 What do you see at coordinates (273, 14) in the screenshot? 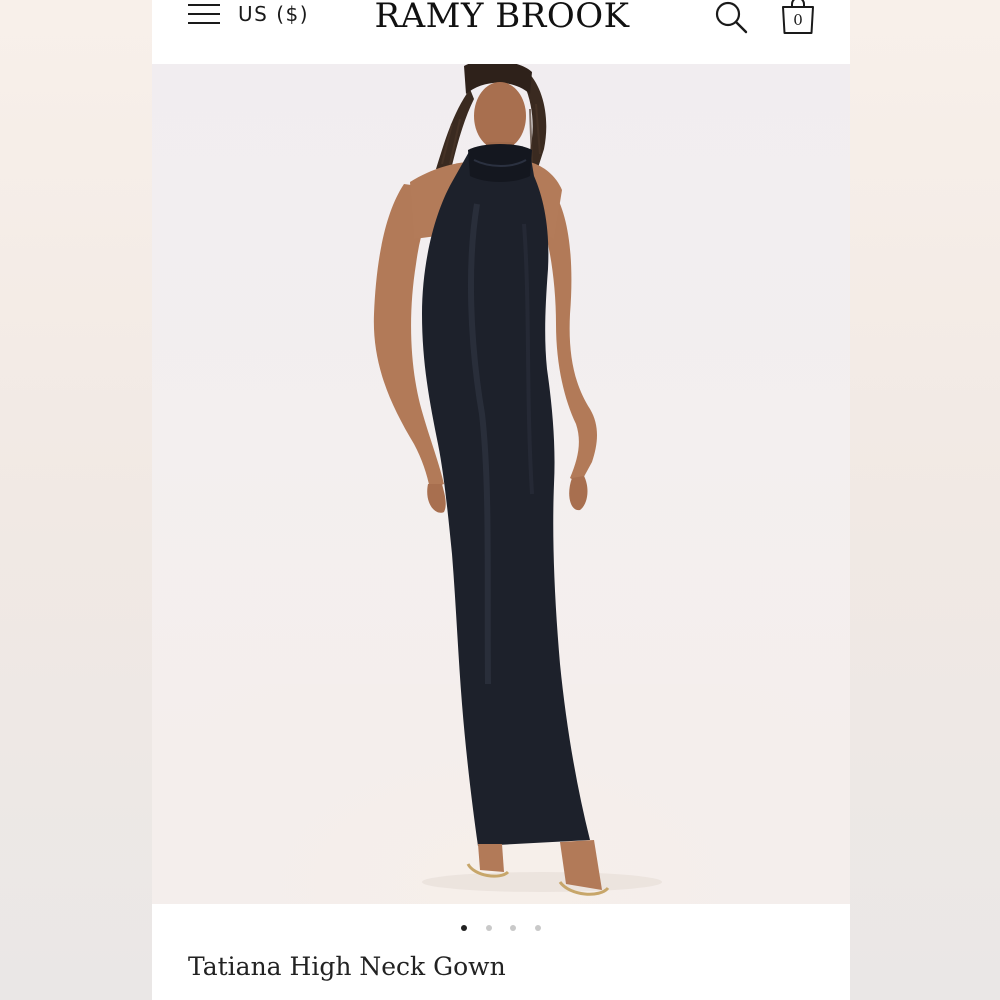
I see `currency-selector: US ($)` at bounding box center [273, 14].